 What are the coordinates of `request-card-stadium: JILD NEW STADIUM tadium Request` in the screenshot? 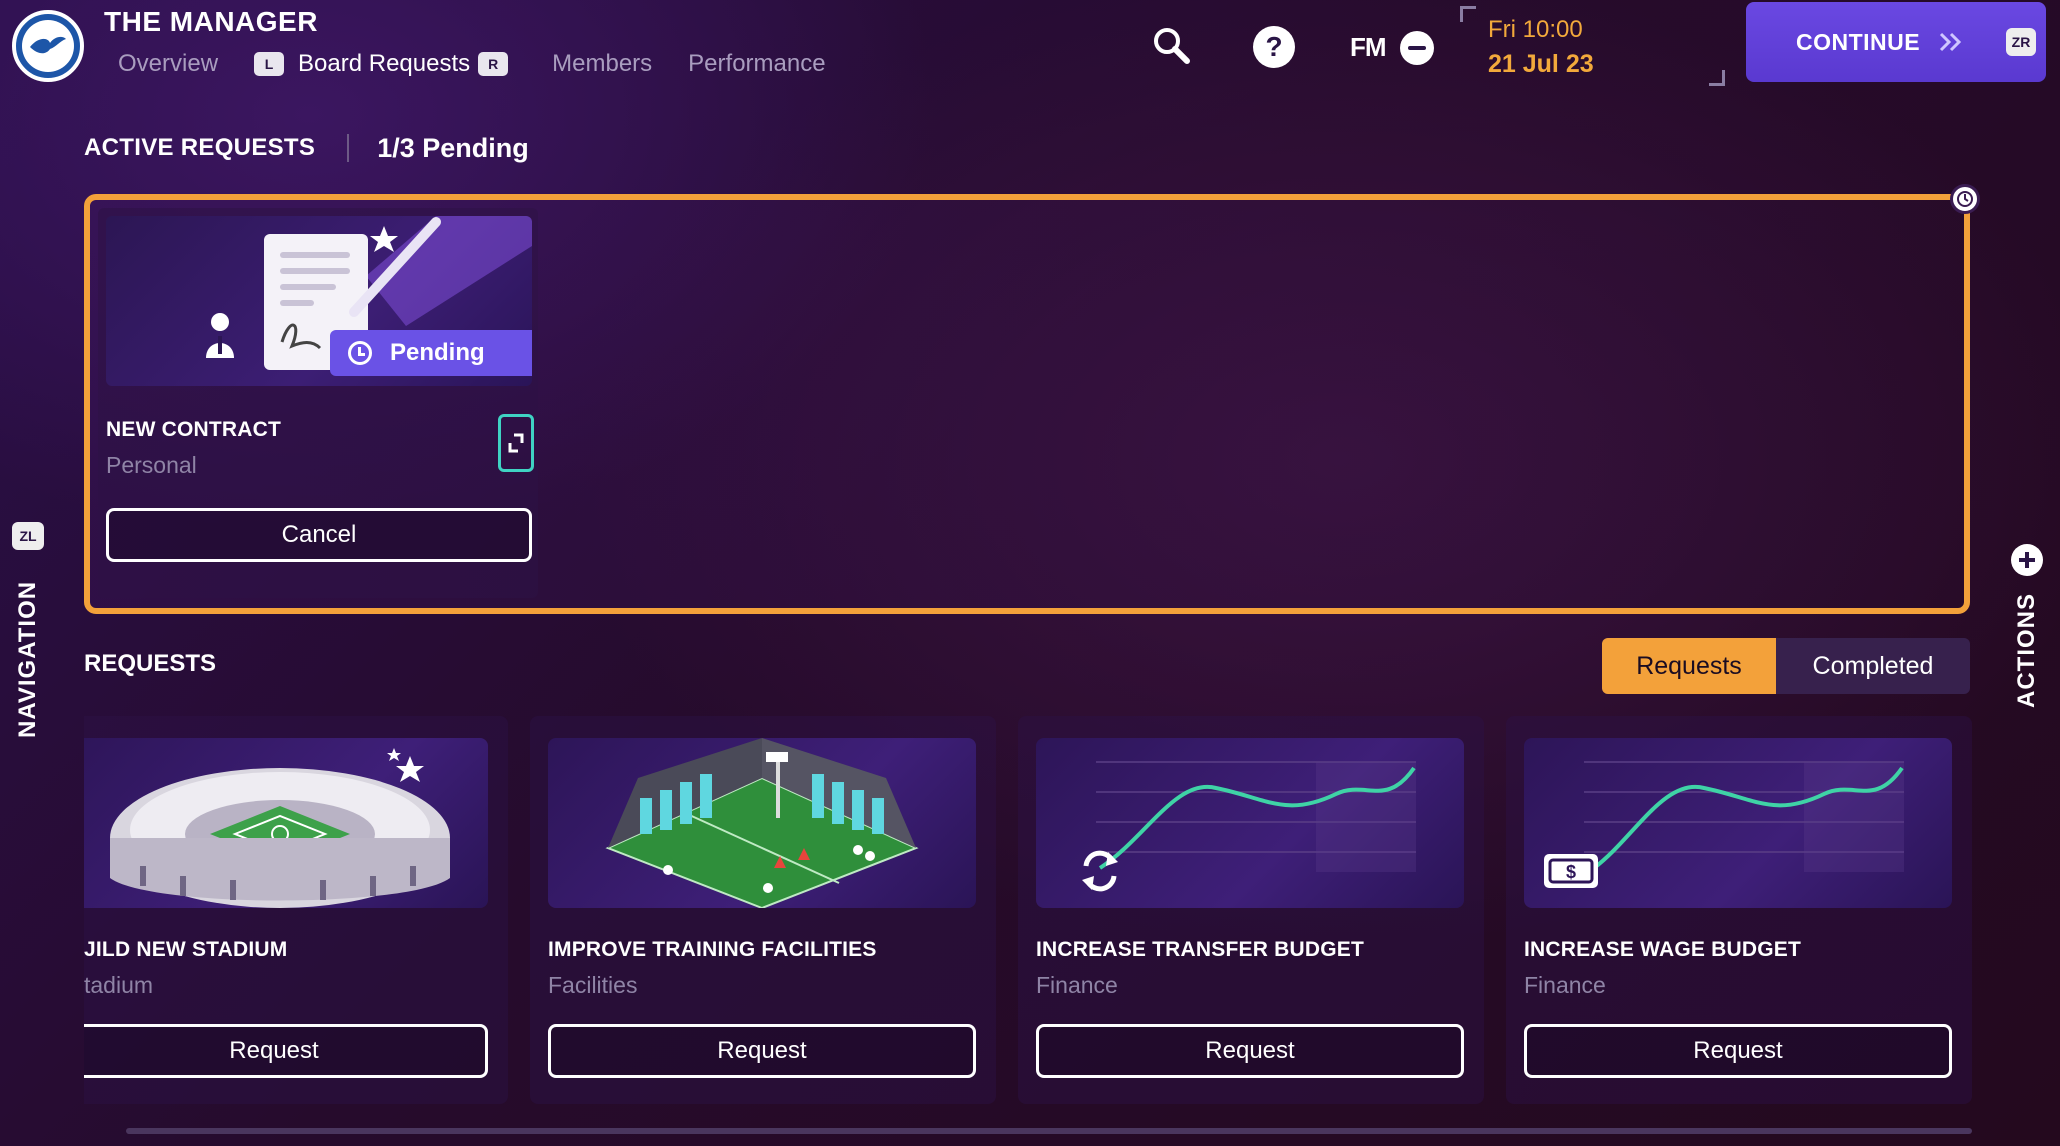 It's located at (296, 910).